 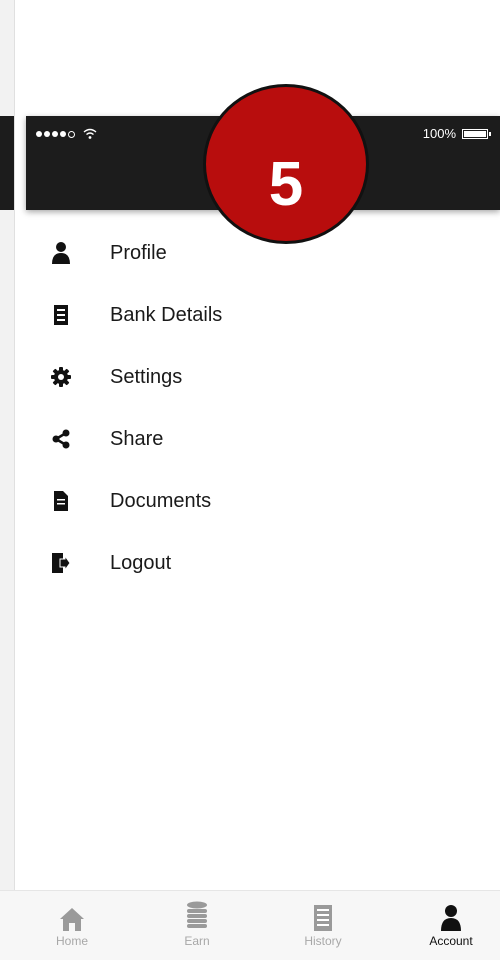 What do you see at coordinates (137, 438) in the screenshot?
I see `menu-item-label: Share` at bounding box center [137, 438].